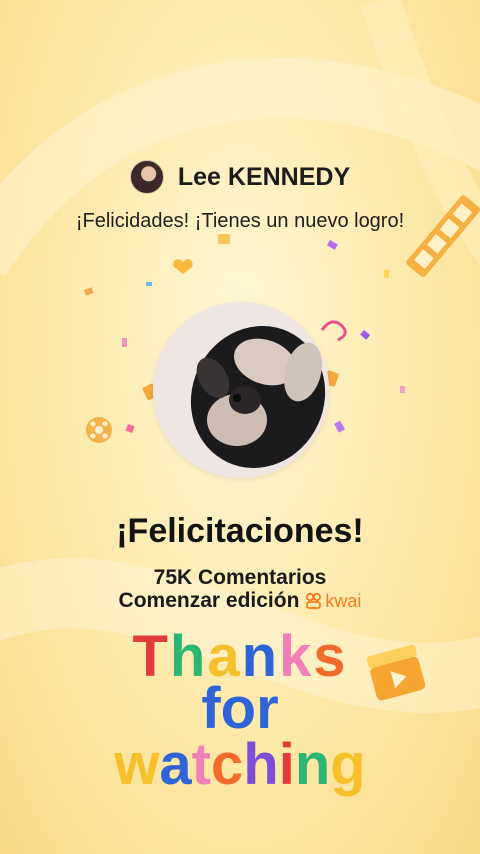  What do you see at coordinates (239, 764) in the screenshot?
I see `thanks-line-3: watching` at bounding box center [239, 764].